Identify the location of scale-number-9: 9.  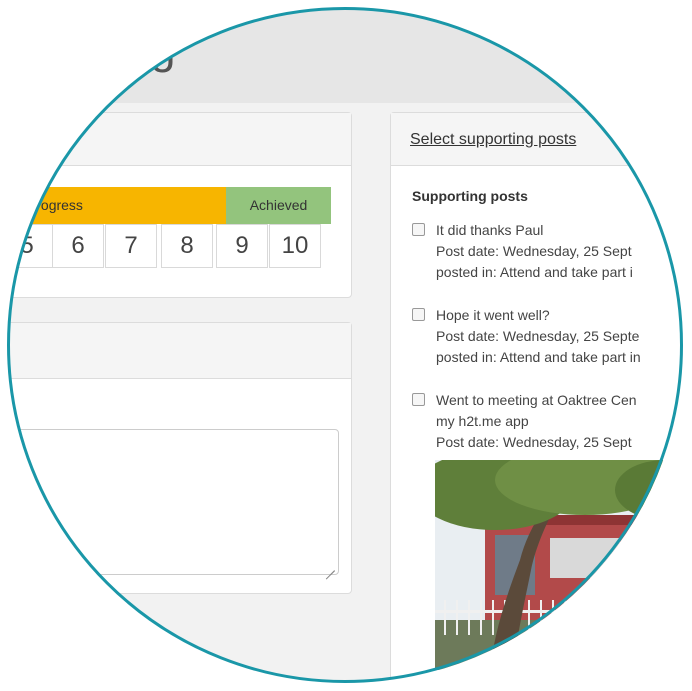
(242, 246).